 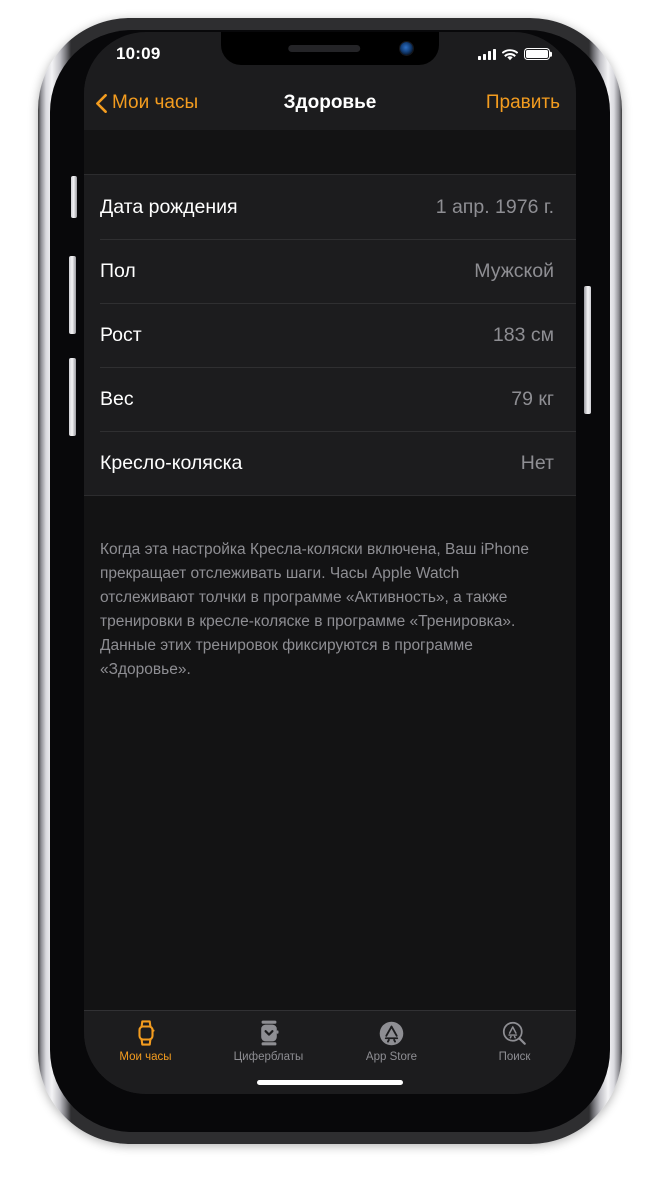 I want to click on status-bar-indicators, so click(x=514, y=54).